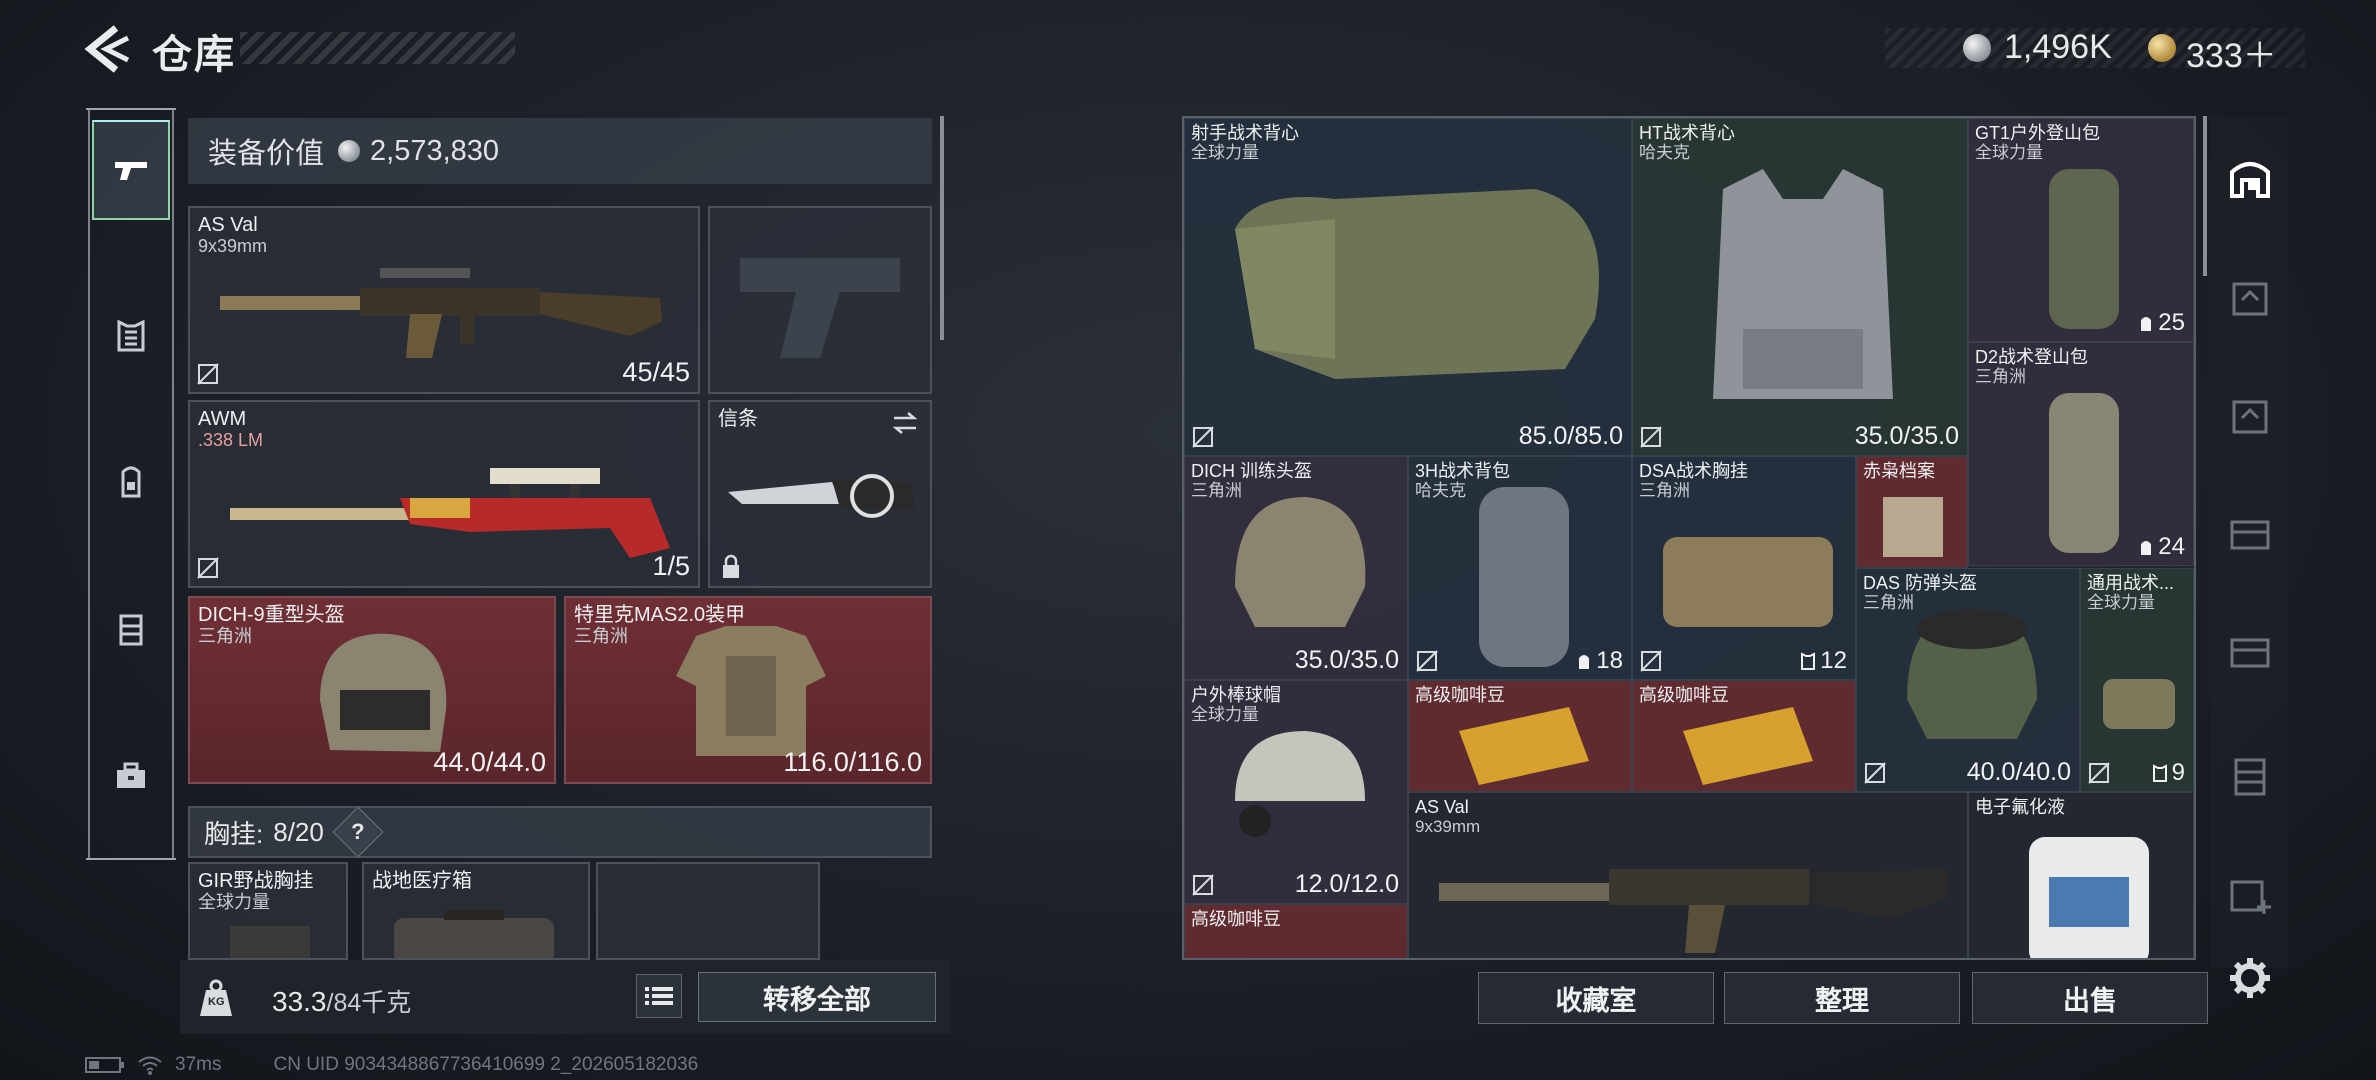 The width and height of the screenshot is (2376, 1080). What do you see at coordinates (656, 372) in the screenshot?
I see `ammo-count: 45/45` at bounding box center [656, 372].